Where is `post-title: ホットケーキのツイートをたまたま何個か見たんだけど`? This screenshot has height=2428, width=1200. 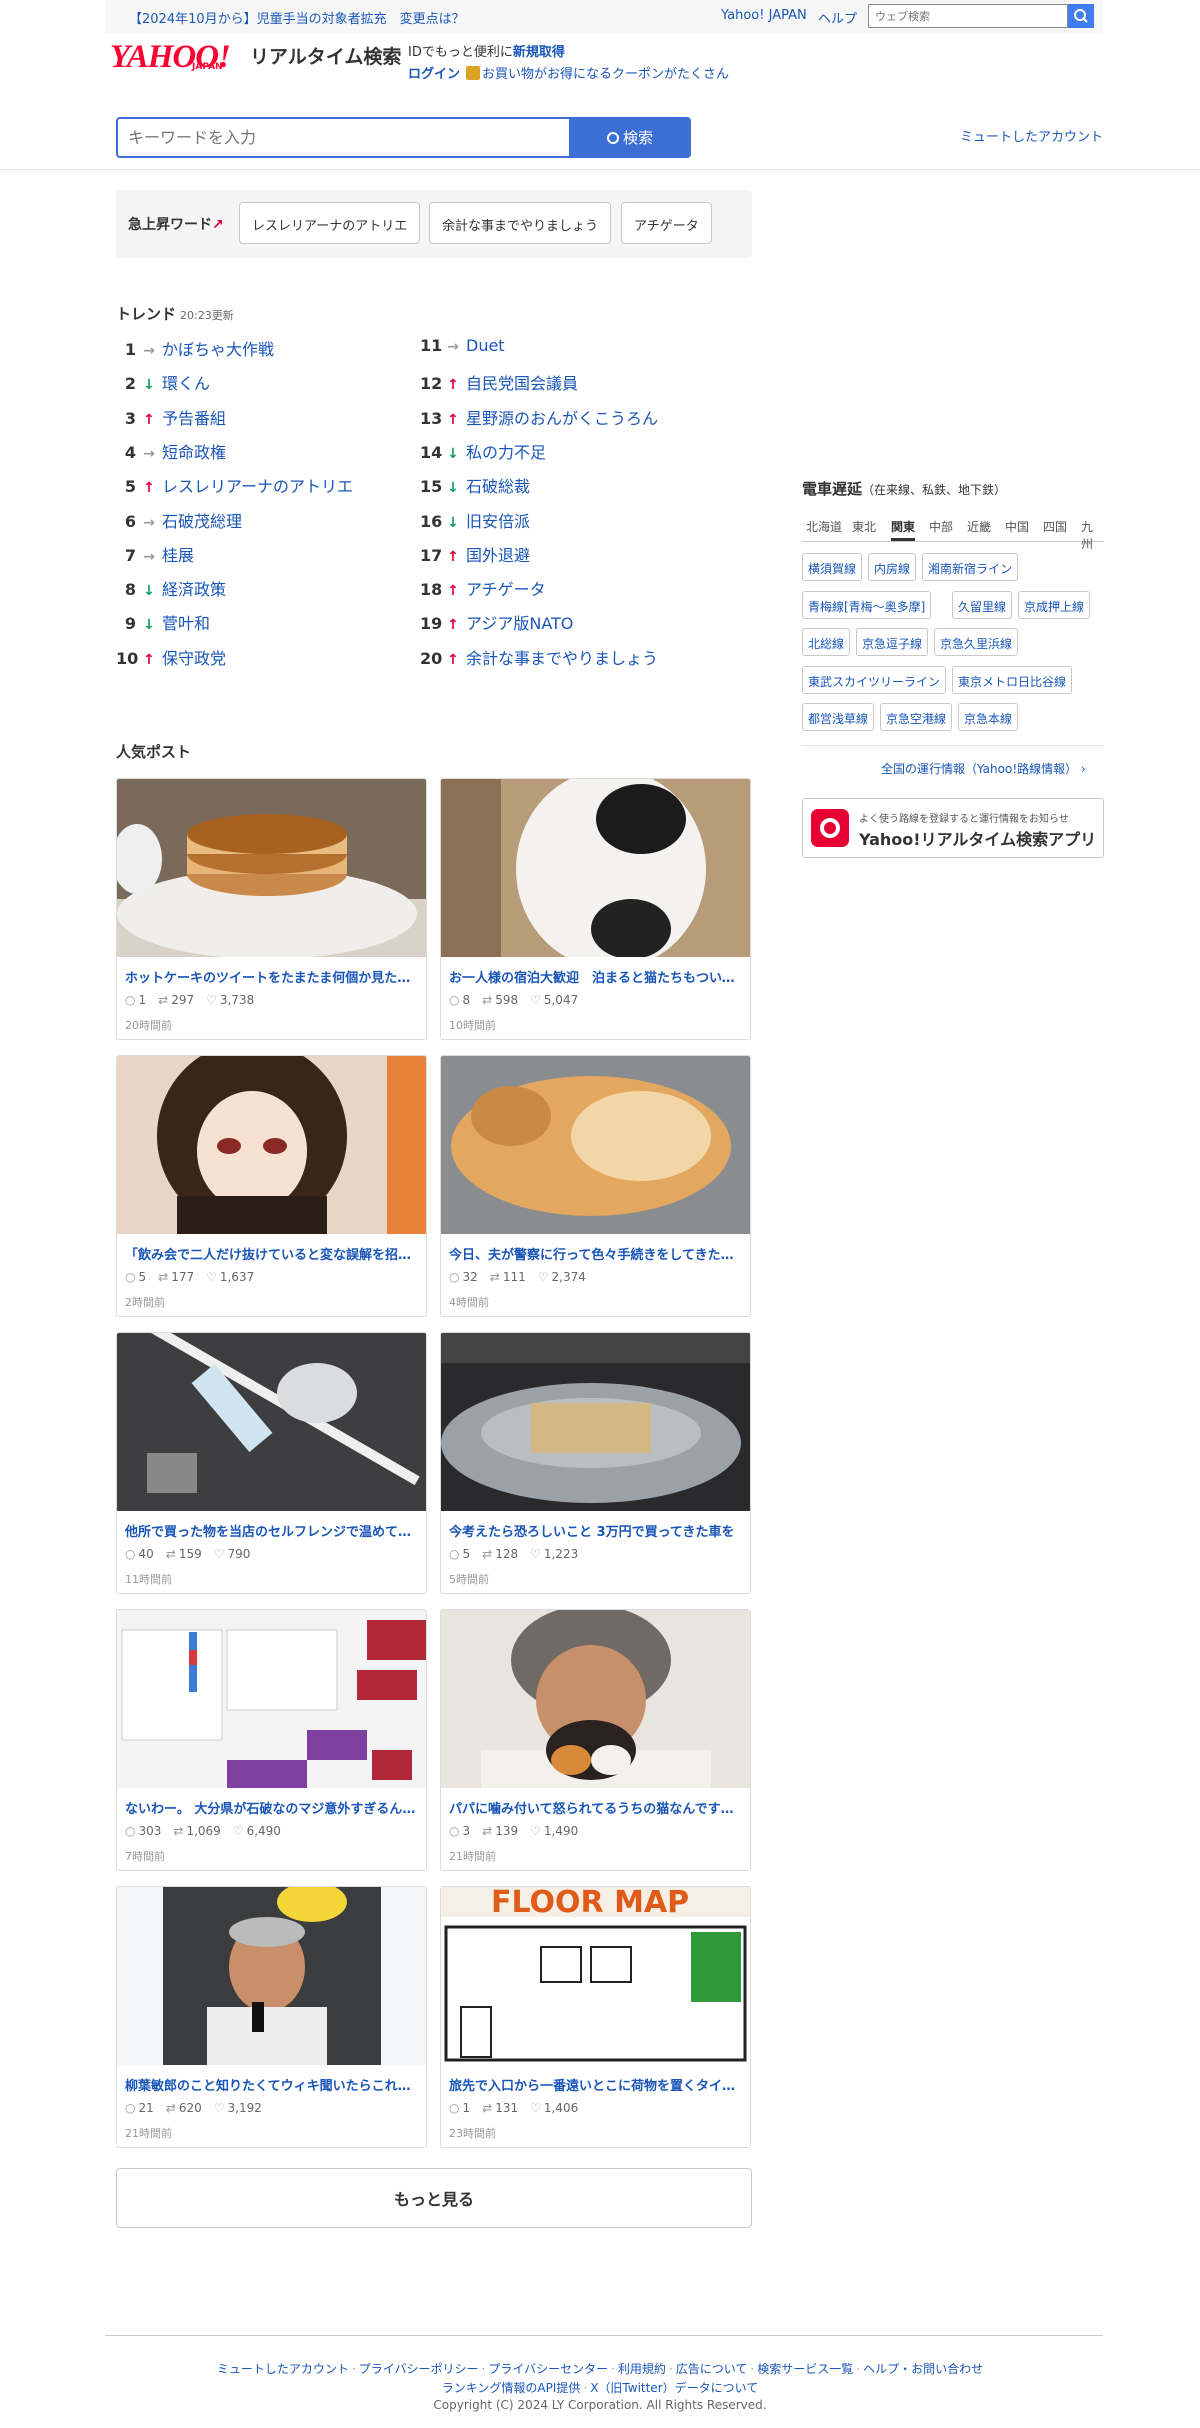
post-title: ホットケーキのツイートをたまたま何個か見たんだけど is located at coordinates (272, 976).